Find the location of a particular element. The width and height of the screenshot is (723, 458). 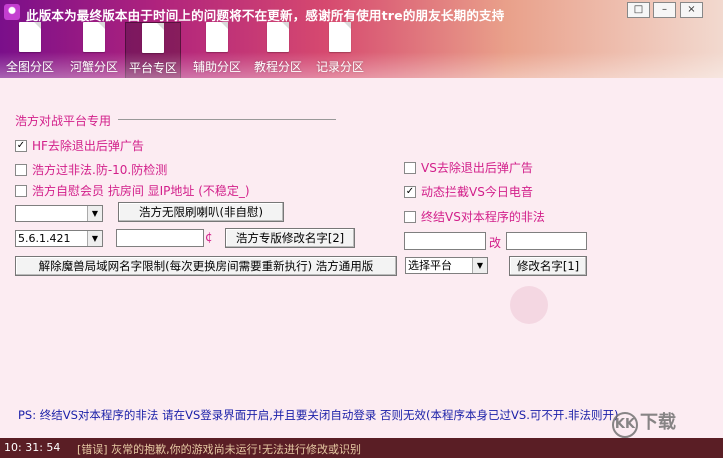

minimize-button: – is located at coordinates (664, 10).